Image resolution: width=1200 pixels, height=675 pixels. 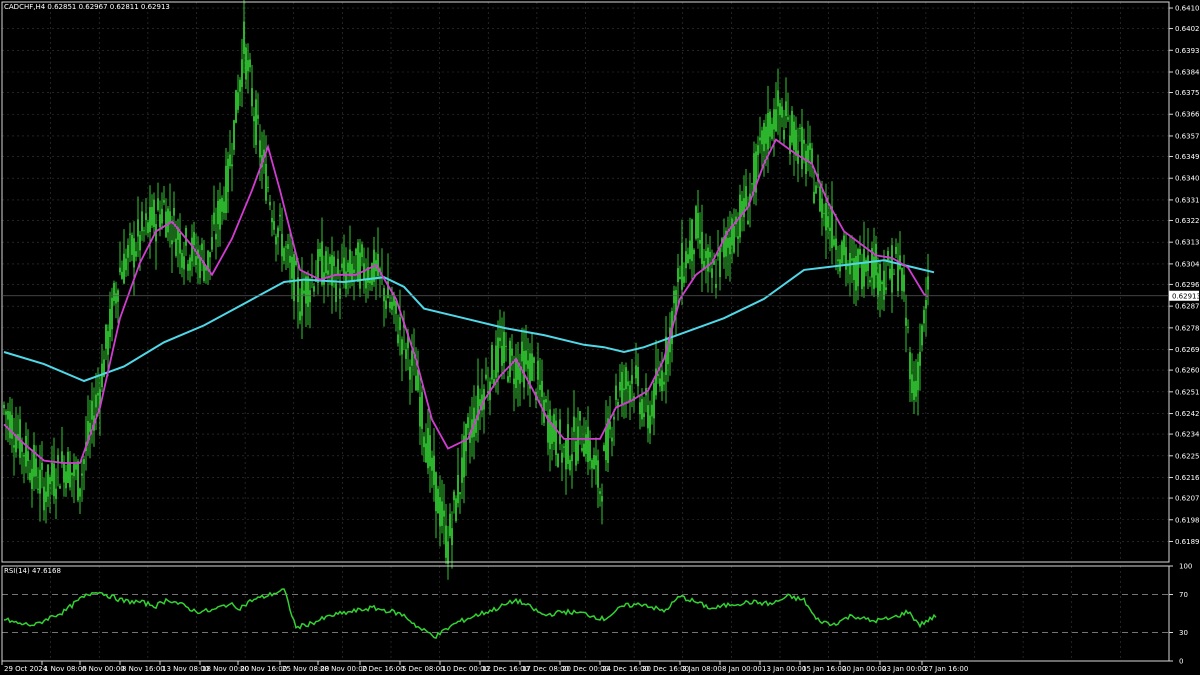 I want to click on rsi-line, so click(x=470, y=614).